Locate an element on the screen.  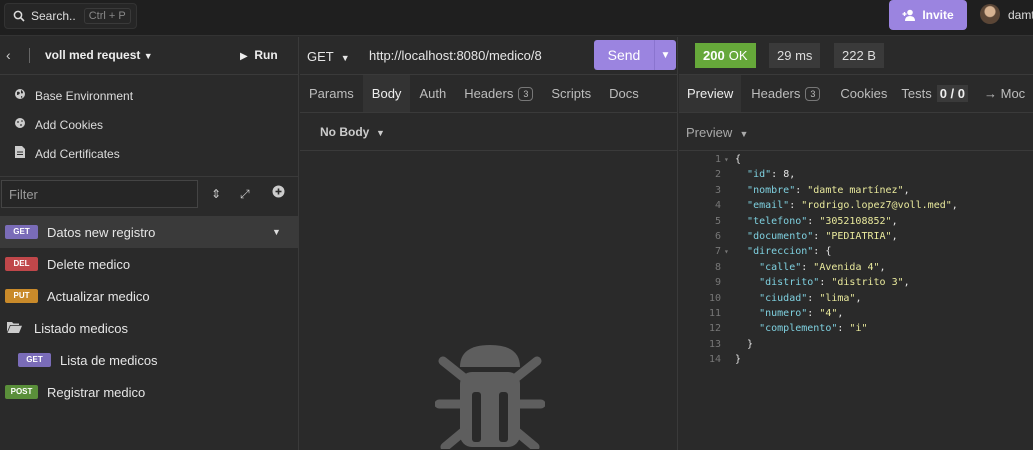
tab-label: → Moc is located at coordinates (1005, 93).